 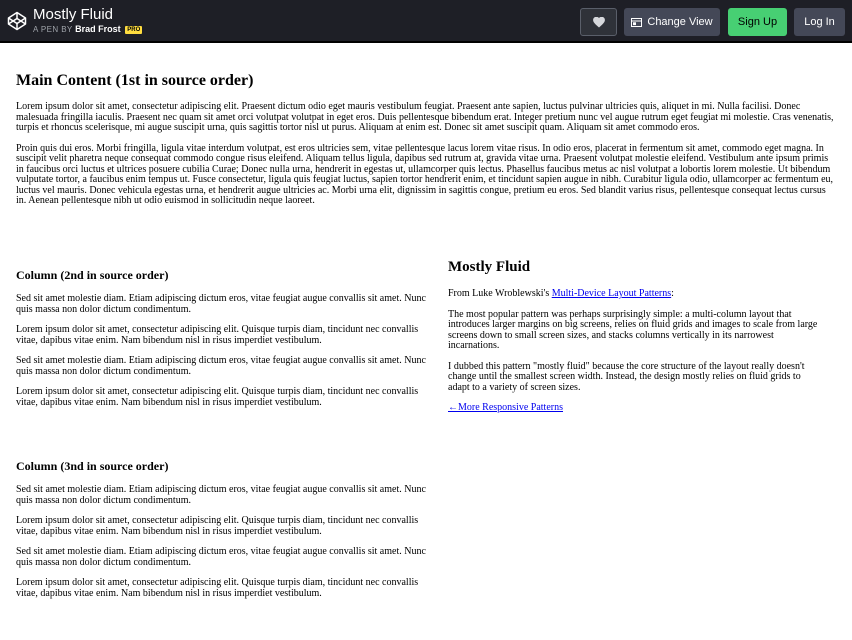 What do you see at coordinates (757, 22) in the screenshot?
I see `sign-up-button: Sign Up` at bounding box center [757, 22].